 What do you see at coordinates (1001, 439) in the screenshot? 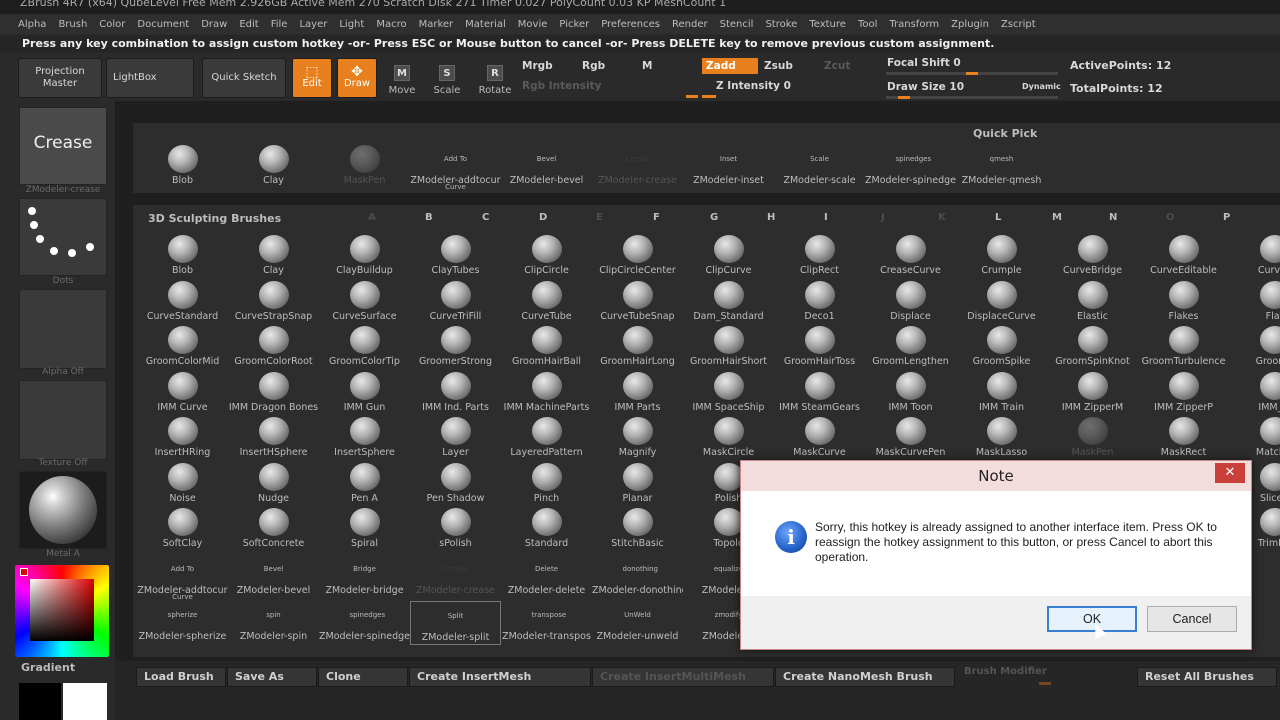
I see `brush-item: MaskLasso` at bounding box center [1001, 439].